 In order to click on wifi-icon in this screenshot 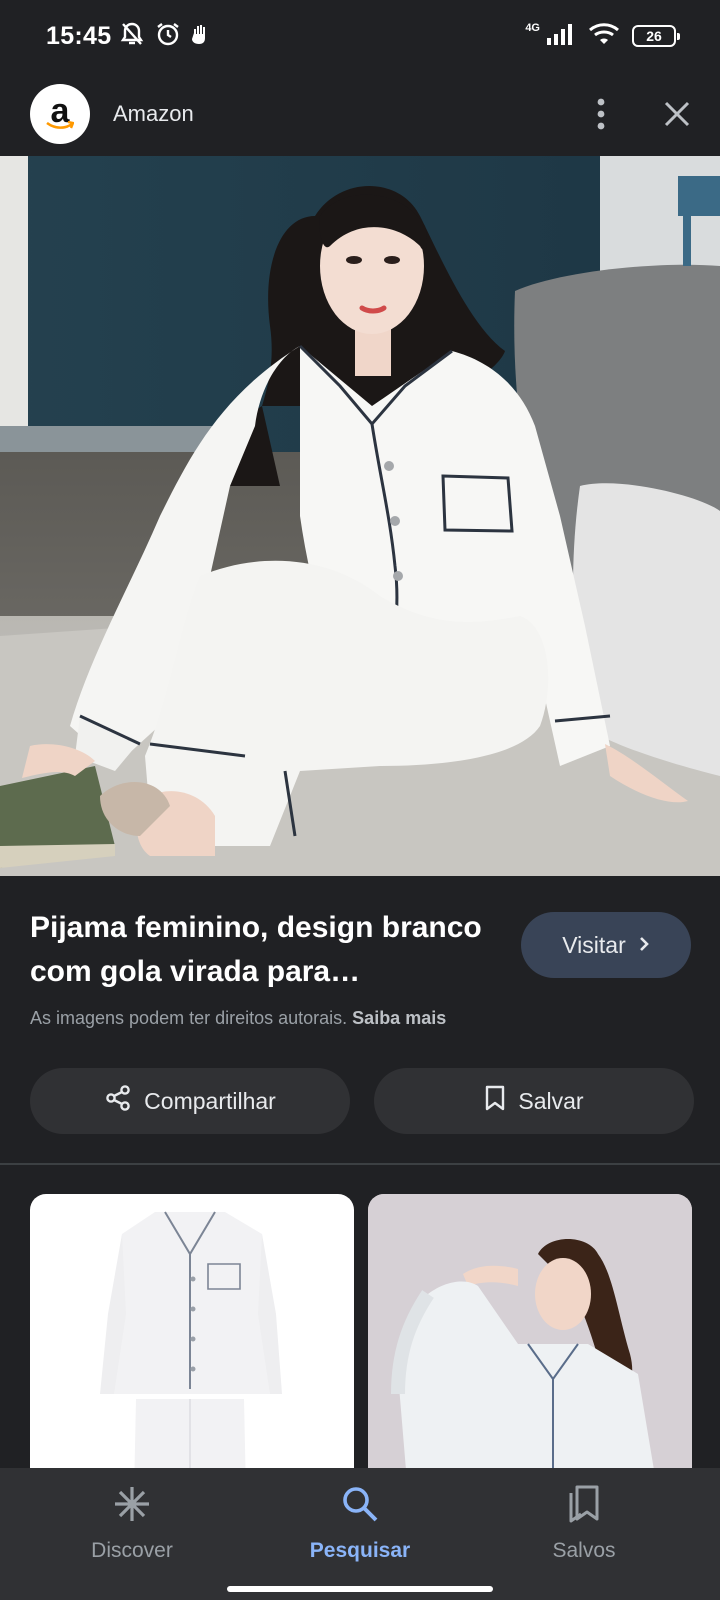, I will do `click(604, 36)`.